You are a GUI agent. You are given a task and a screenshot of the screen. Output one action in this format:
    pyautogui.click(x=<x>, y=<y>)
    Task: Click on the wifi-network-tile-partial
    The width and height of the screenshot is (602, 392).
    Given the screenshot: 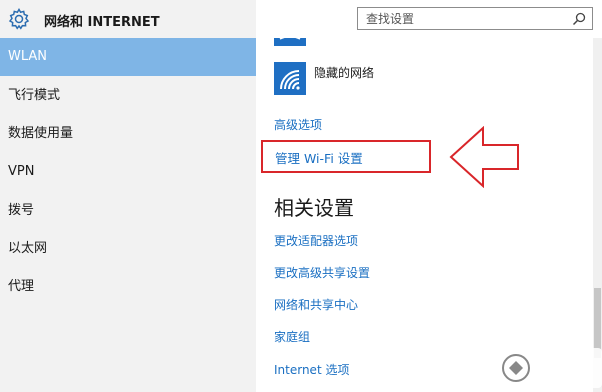 What is the action you would take?
    pyautogui.click(x=290, y=42)
    